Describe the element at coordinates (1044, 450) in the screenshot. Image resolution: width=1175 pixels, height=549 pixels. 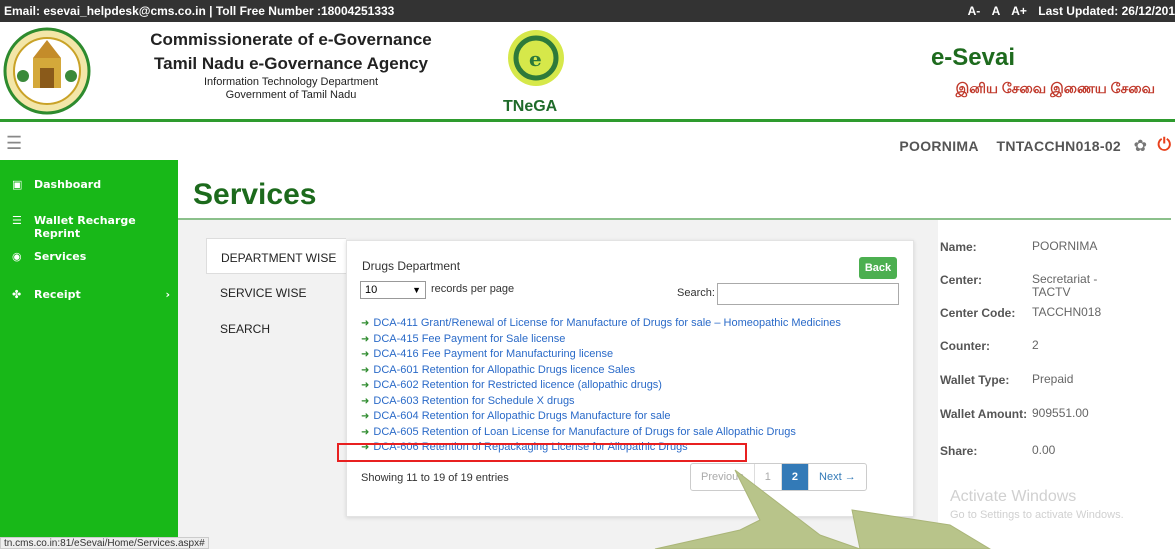
I see `info-value: 0.00` at that location.